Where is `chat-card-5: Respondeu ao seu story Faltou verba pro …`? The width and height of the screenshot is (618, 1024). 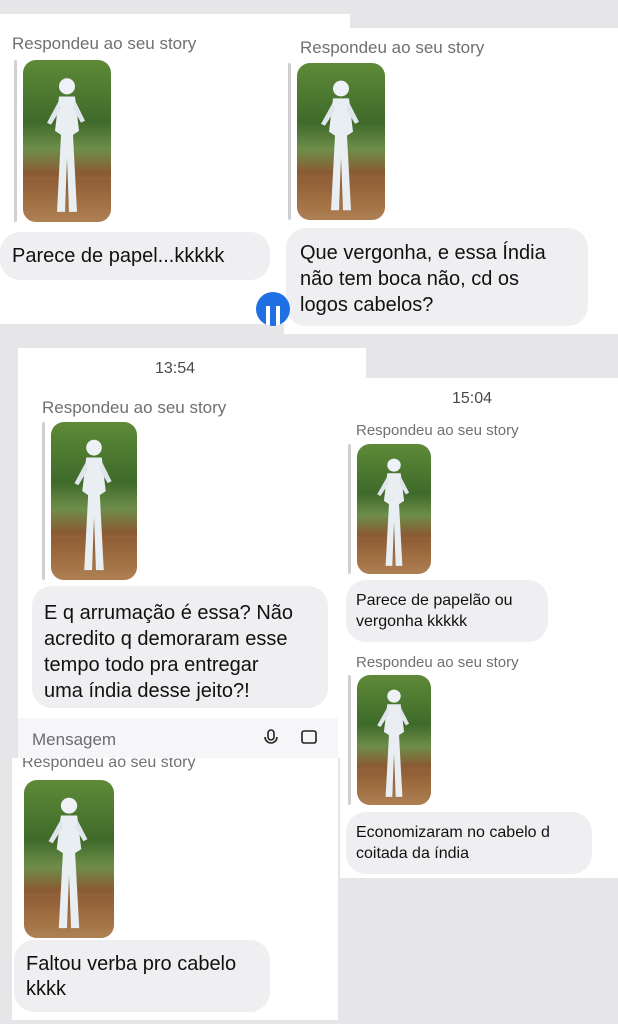
chat-card-5: Respondeu ao seu story Faltou verba pro … is located at coordinates (175, 889).